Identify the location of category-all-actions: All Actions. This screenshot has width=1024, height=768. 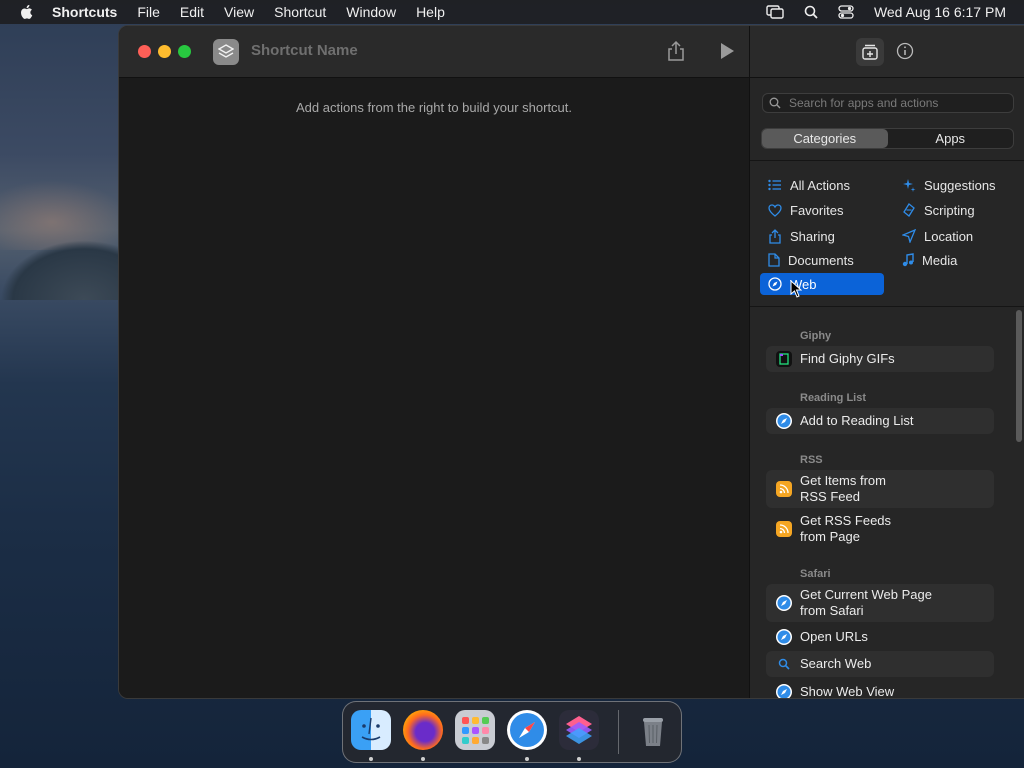
(822, 185).